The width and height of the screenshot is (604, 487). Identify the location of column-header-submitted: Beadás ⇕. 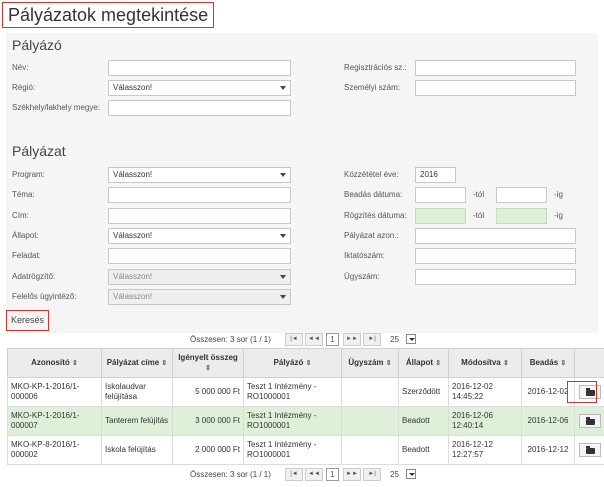
(548, 363).